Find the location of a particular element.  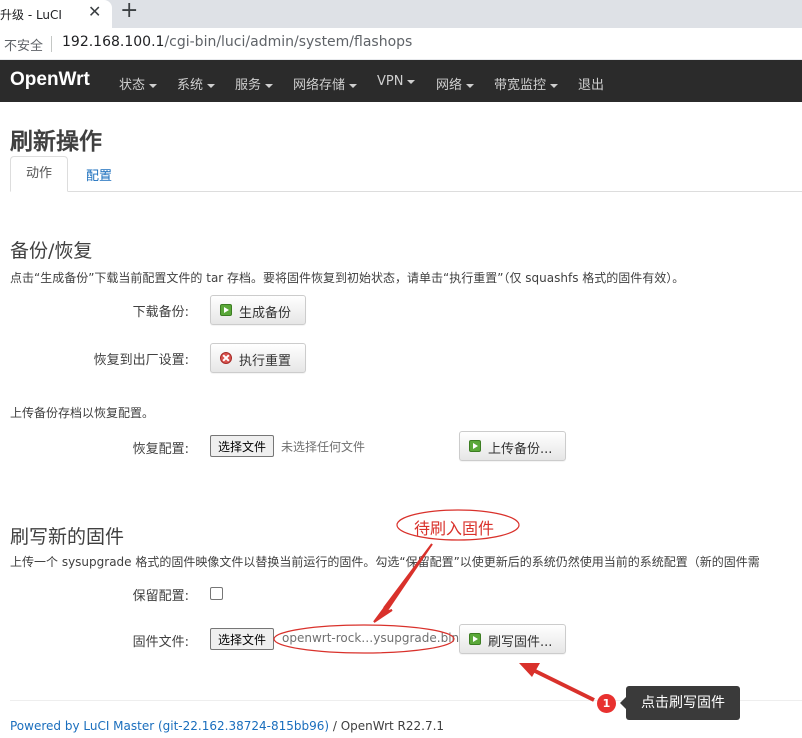

annotation-tooltip: 点击刷写固件 is located at coordinates (680, 703).